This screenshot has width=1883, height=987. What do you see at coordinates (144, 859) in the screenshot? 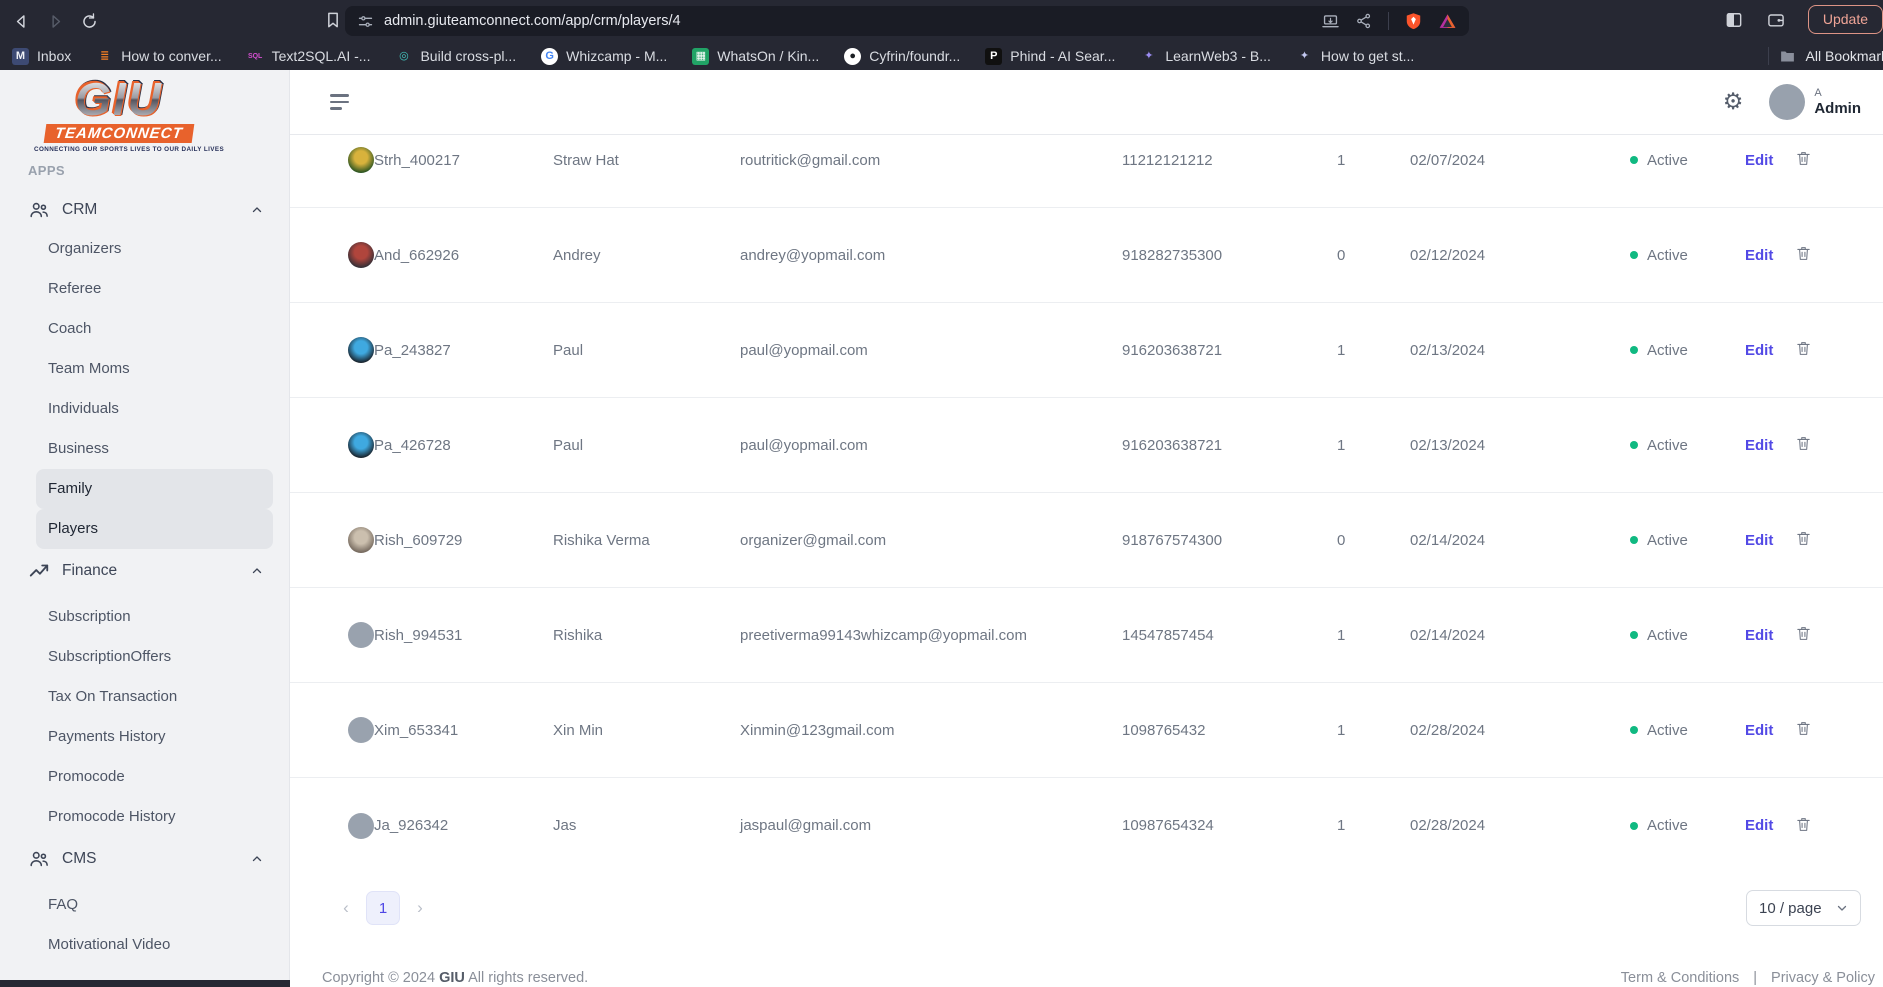
I see `sidebar-group-cms: CMS` at bounding box center [144, 859].